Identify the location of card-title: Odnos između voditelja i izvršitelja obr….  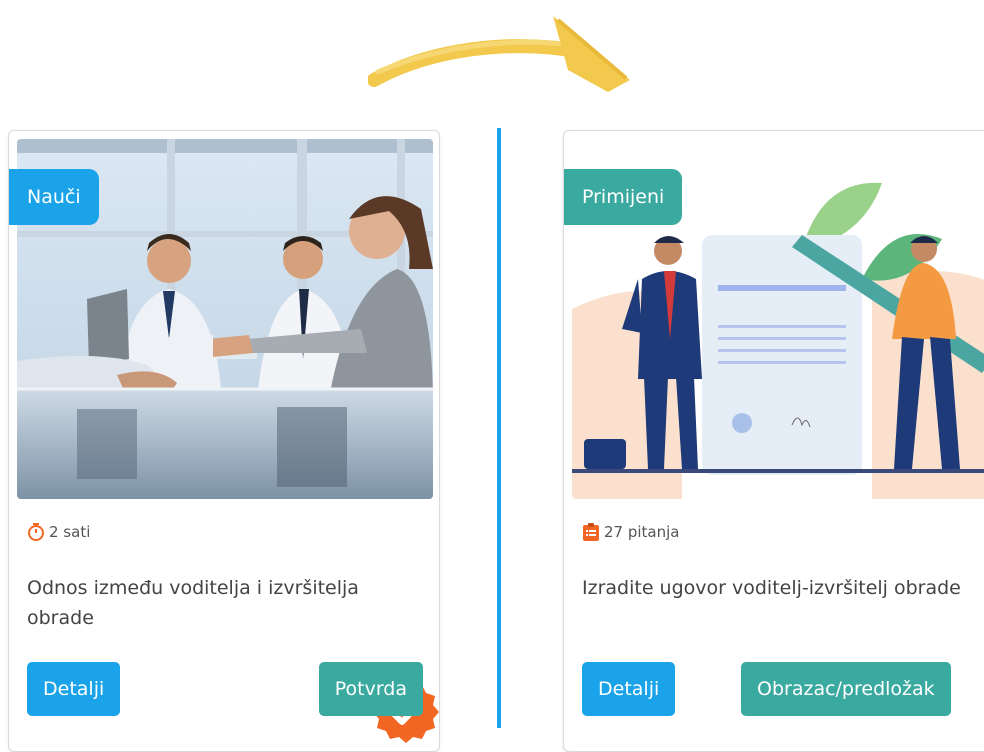
(193, 603).